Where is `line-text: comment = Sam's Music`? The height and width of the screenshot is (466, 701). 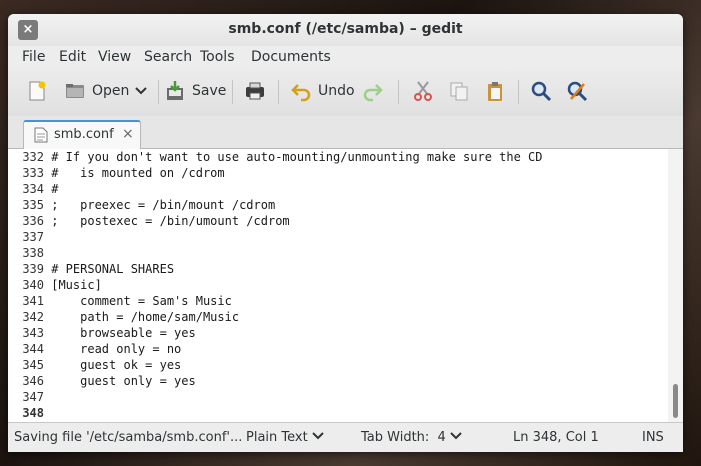
line-text: comment = Sam's Music is located at coordinates (141, 301).